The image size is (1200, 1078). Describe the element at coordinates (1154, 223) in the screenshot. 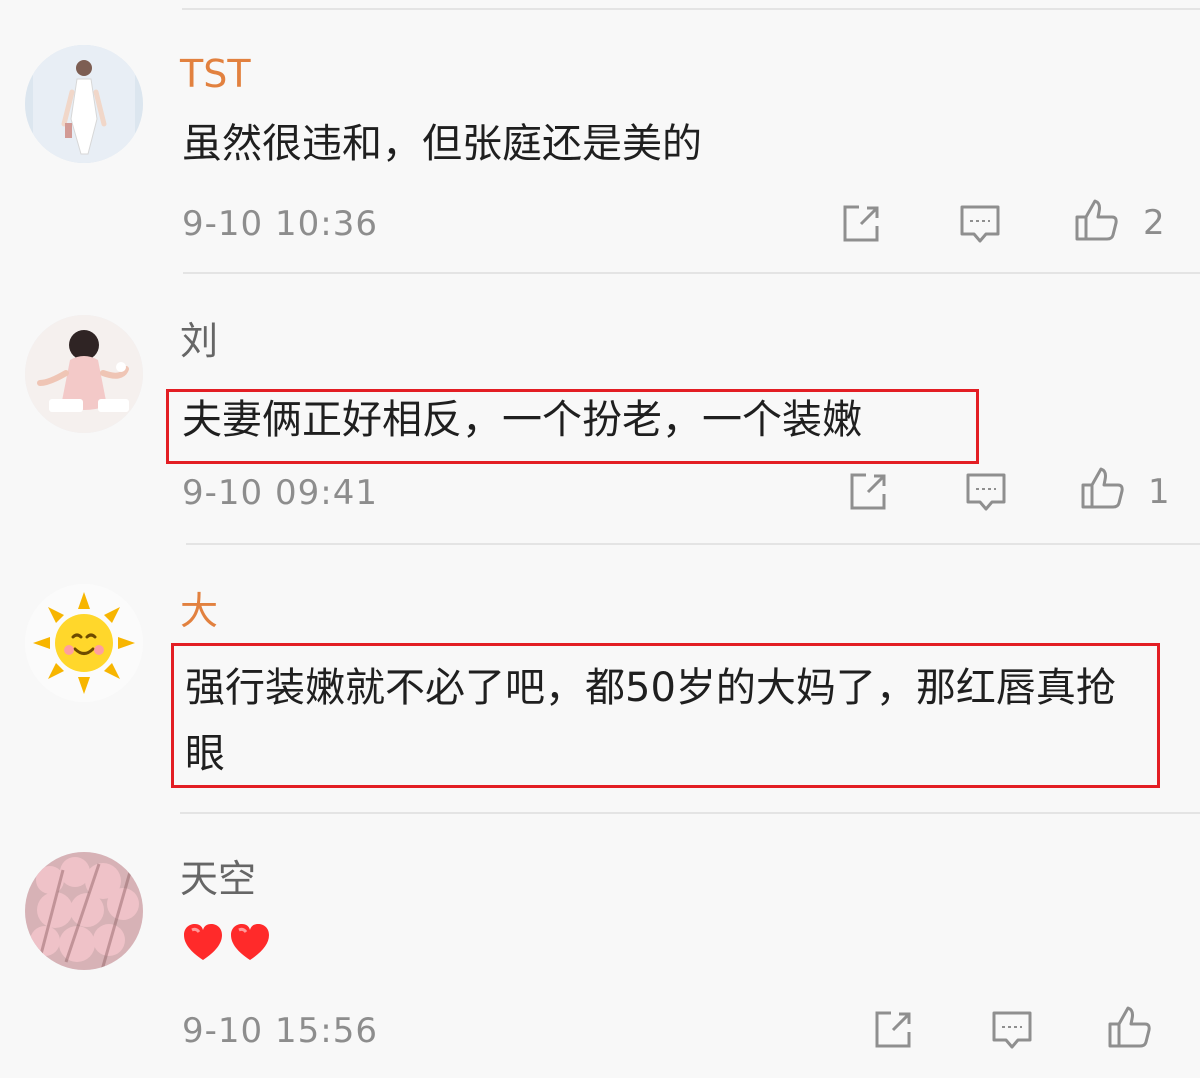

I see `like-count: 2` at that location.